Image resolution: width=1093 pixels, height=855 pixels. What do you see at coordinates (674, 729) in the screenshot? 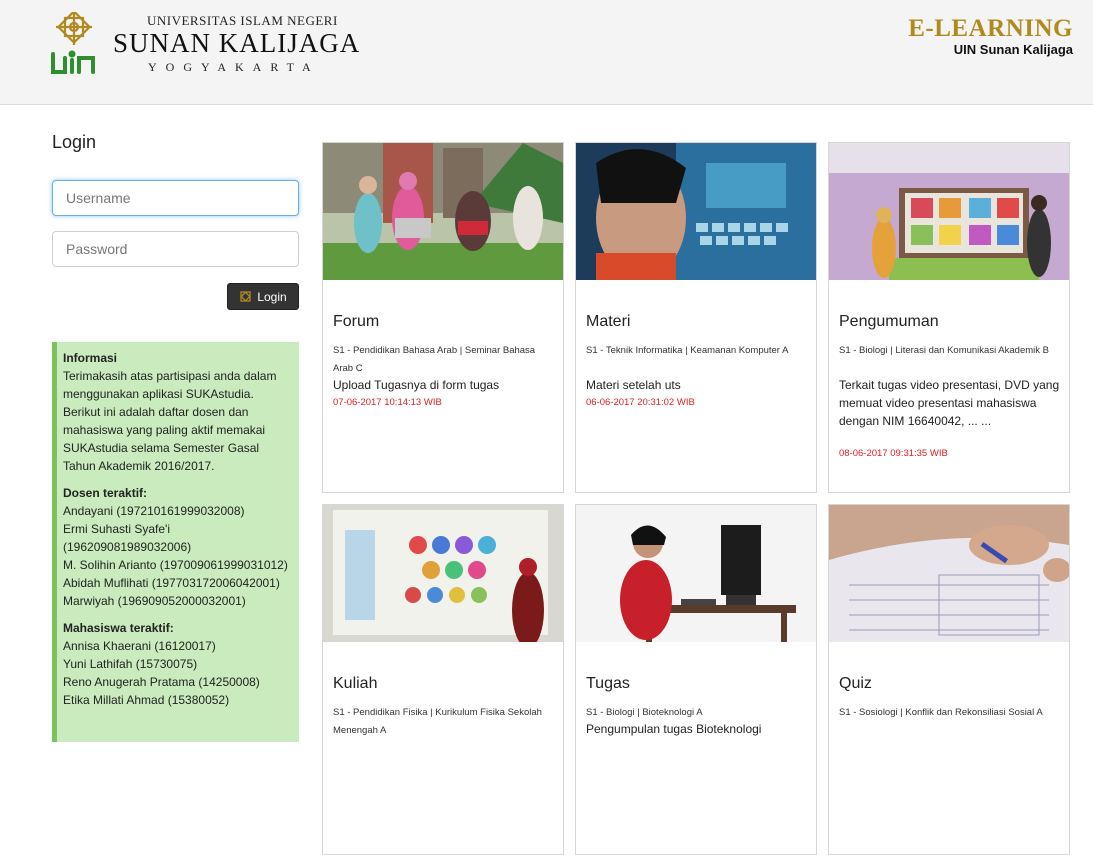
I see `card-description: Pengumpulan tugas Bioteknologi` at bounding box center [674, 729].